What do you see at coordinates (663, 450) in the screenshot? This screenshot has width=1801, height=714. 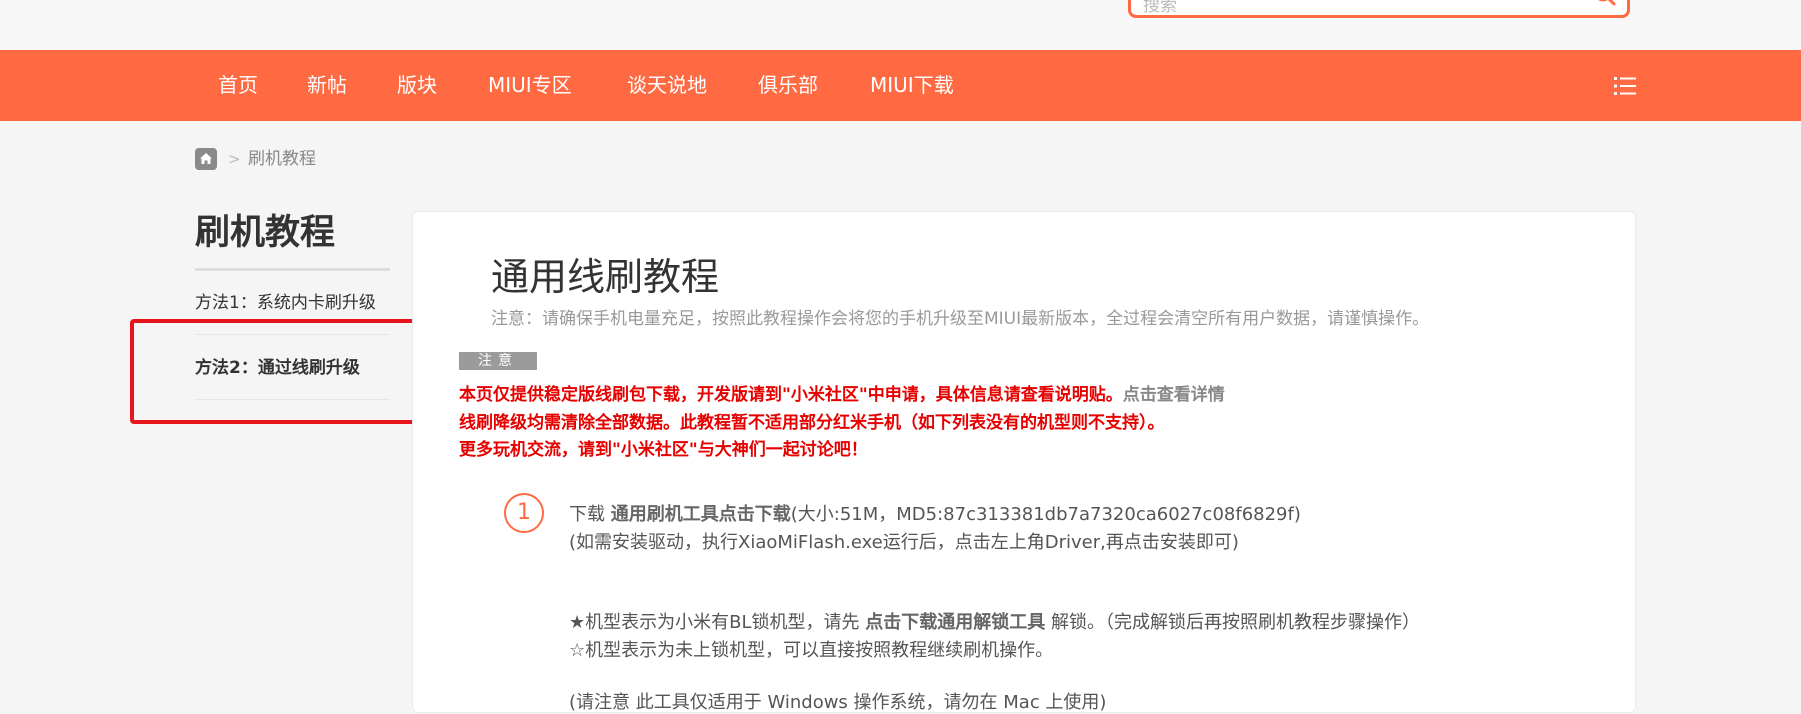 I see `notice-line-3: 更多玩机交流，请到"小米社区"与大神们一起讨论吧！` at bounding box center [663, 450].